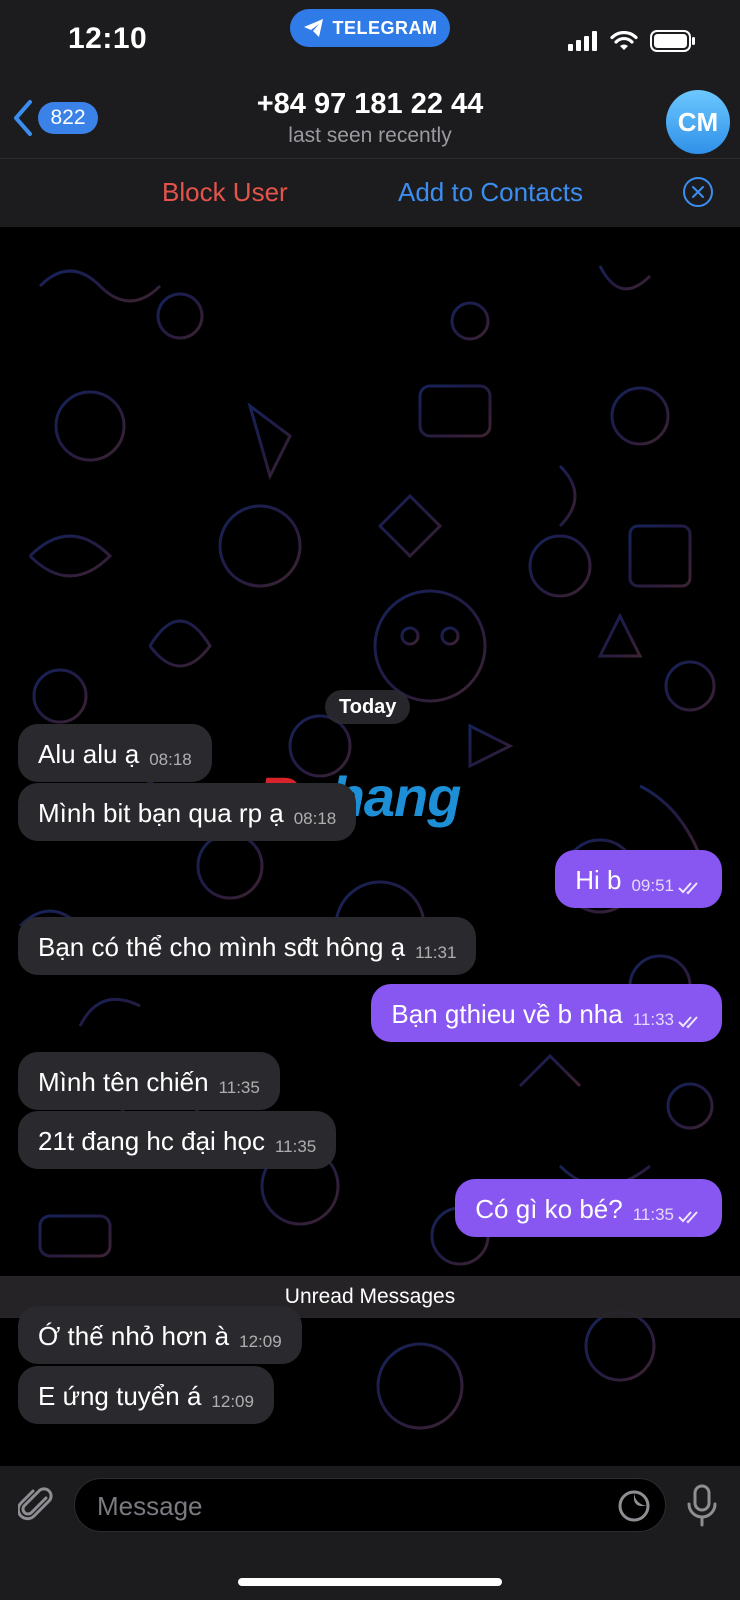 Image resolution: width=740 pixels, height=1600 pixels. I want to click on attach-button, so click(35, 1506).